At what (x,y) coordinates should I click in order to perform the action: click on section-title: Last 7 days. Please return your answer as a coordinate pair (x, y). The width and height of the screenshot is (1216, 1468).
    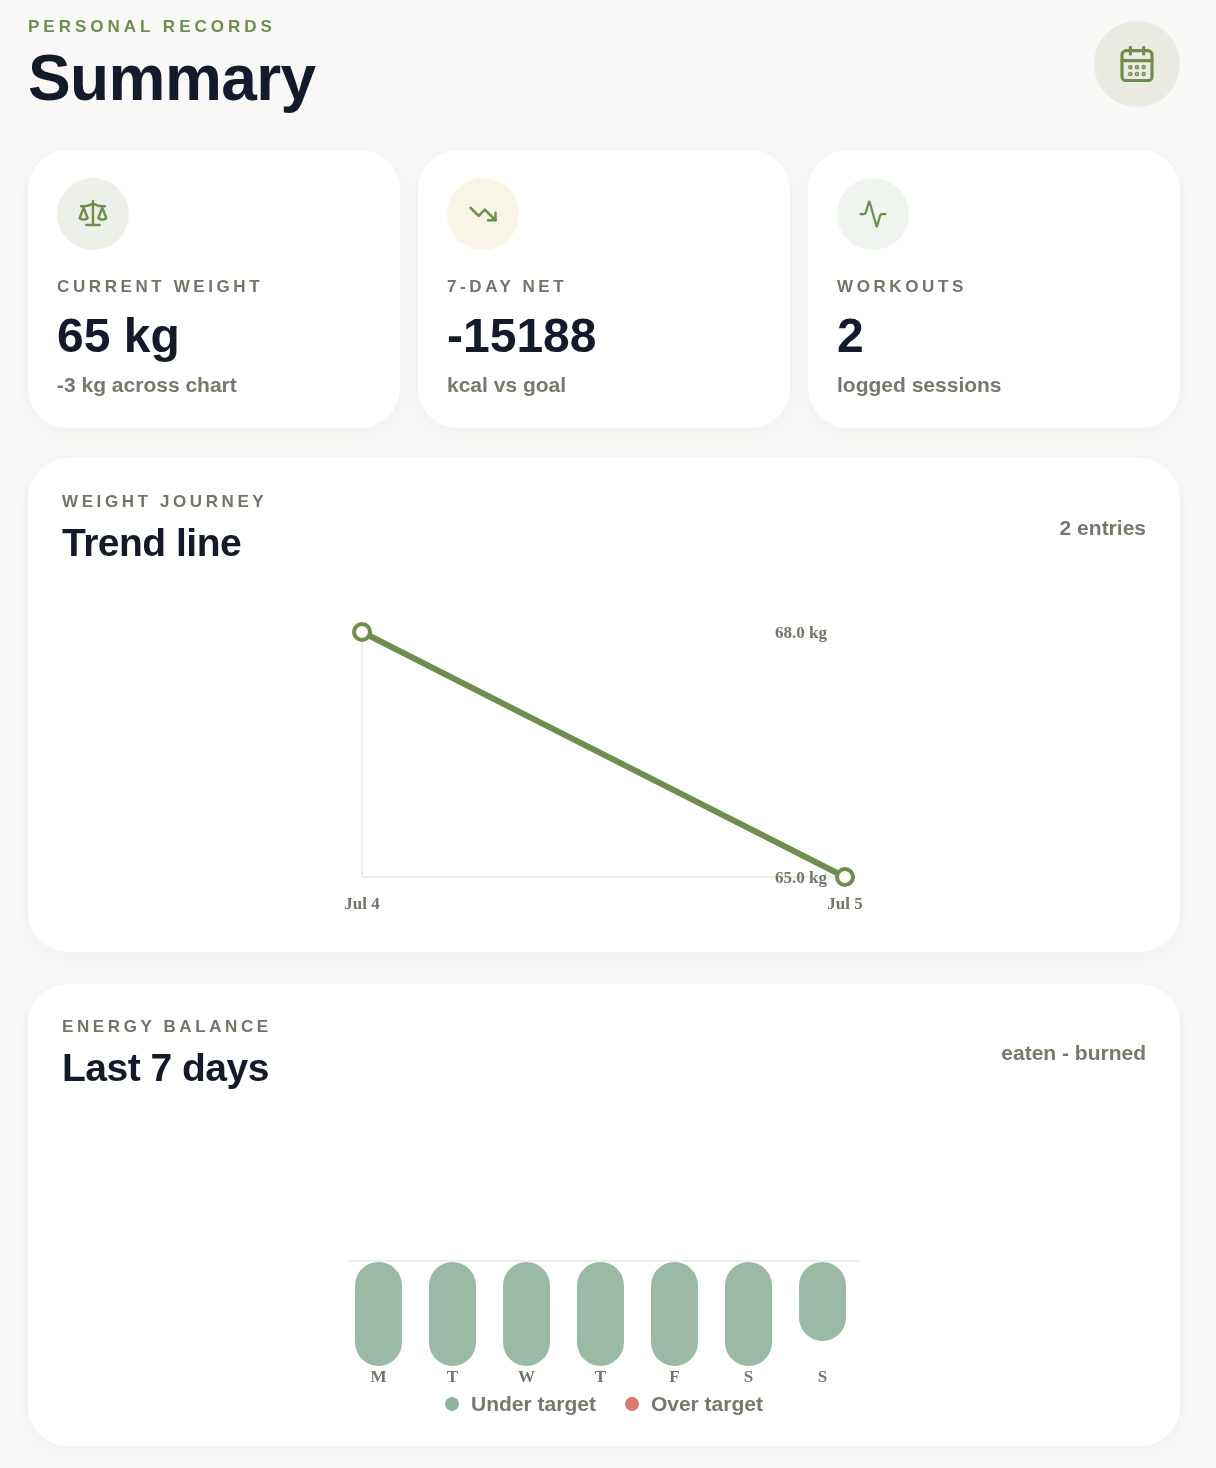
    Looking at the image, I should click on (166, 1068).